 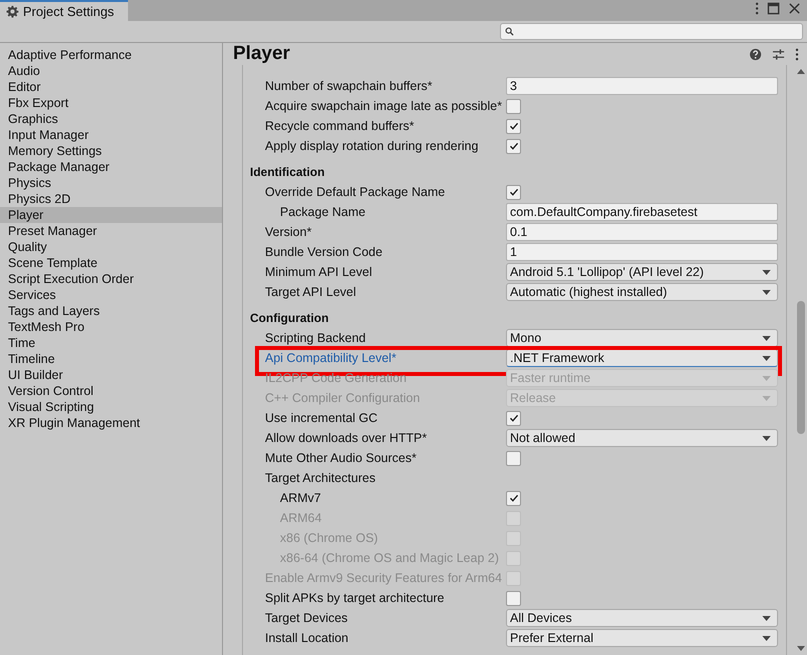 I want to click on field-label: Split APKs by target architecture, so click(x=355, y=598).